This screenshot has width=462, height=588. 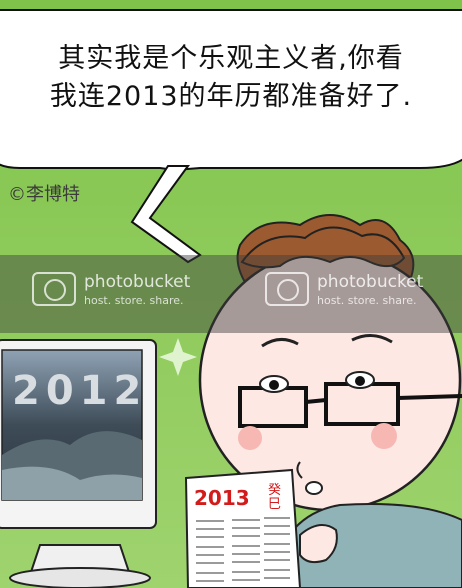 I want to click on calendar-year: 2013, so click(x=222, y=498).